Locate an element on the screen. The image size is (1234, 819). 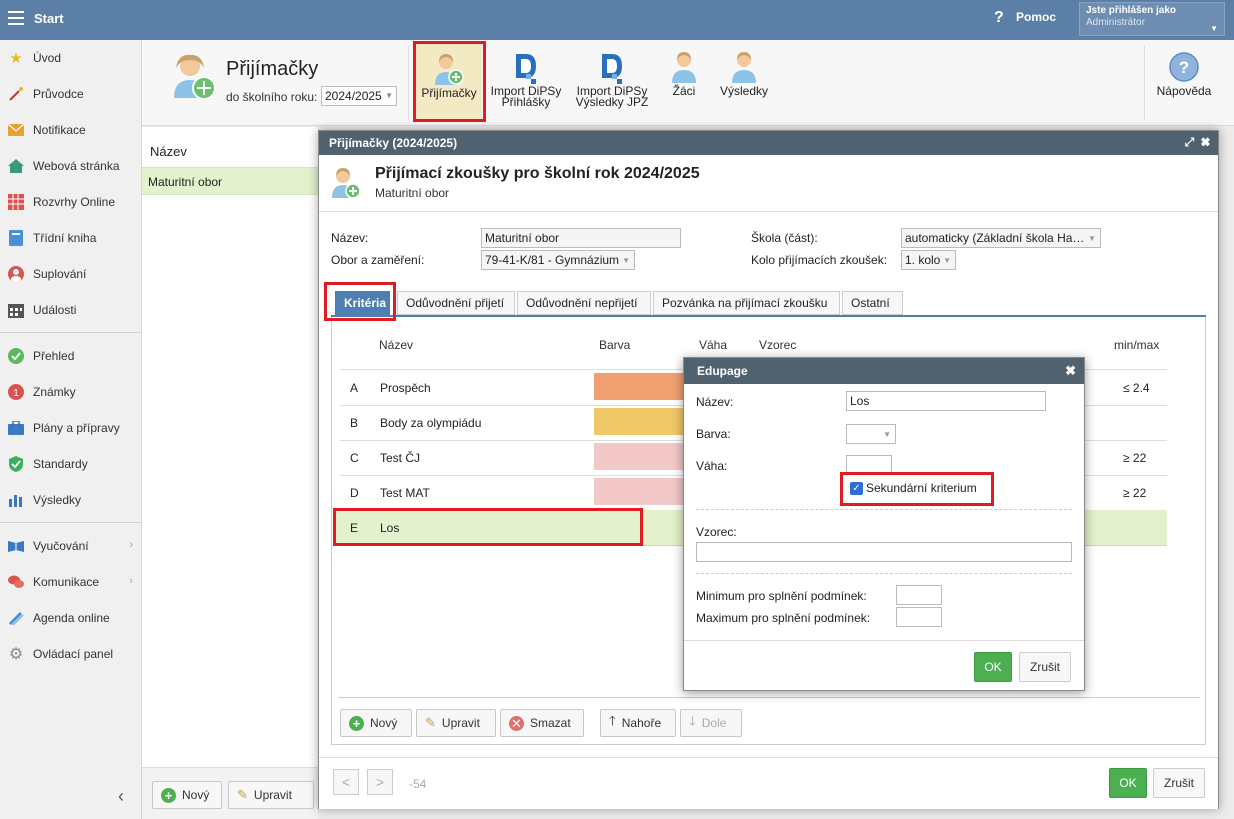
sidebar-item-label: Průvodce is located at coordinates (58, 94).